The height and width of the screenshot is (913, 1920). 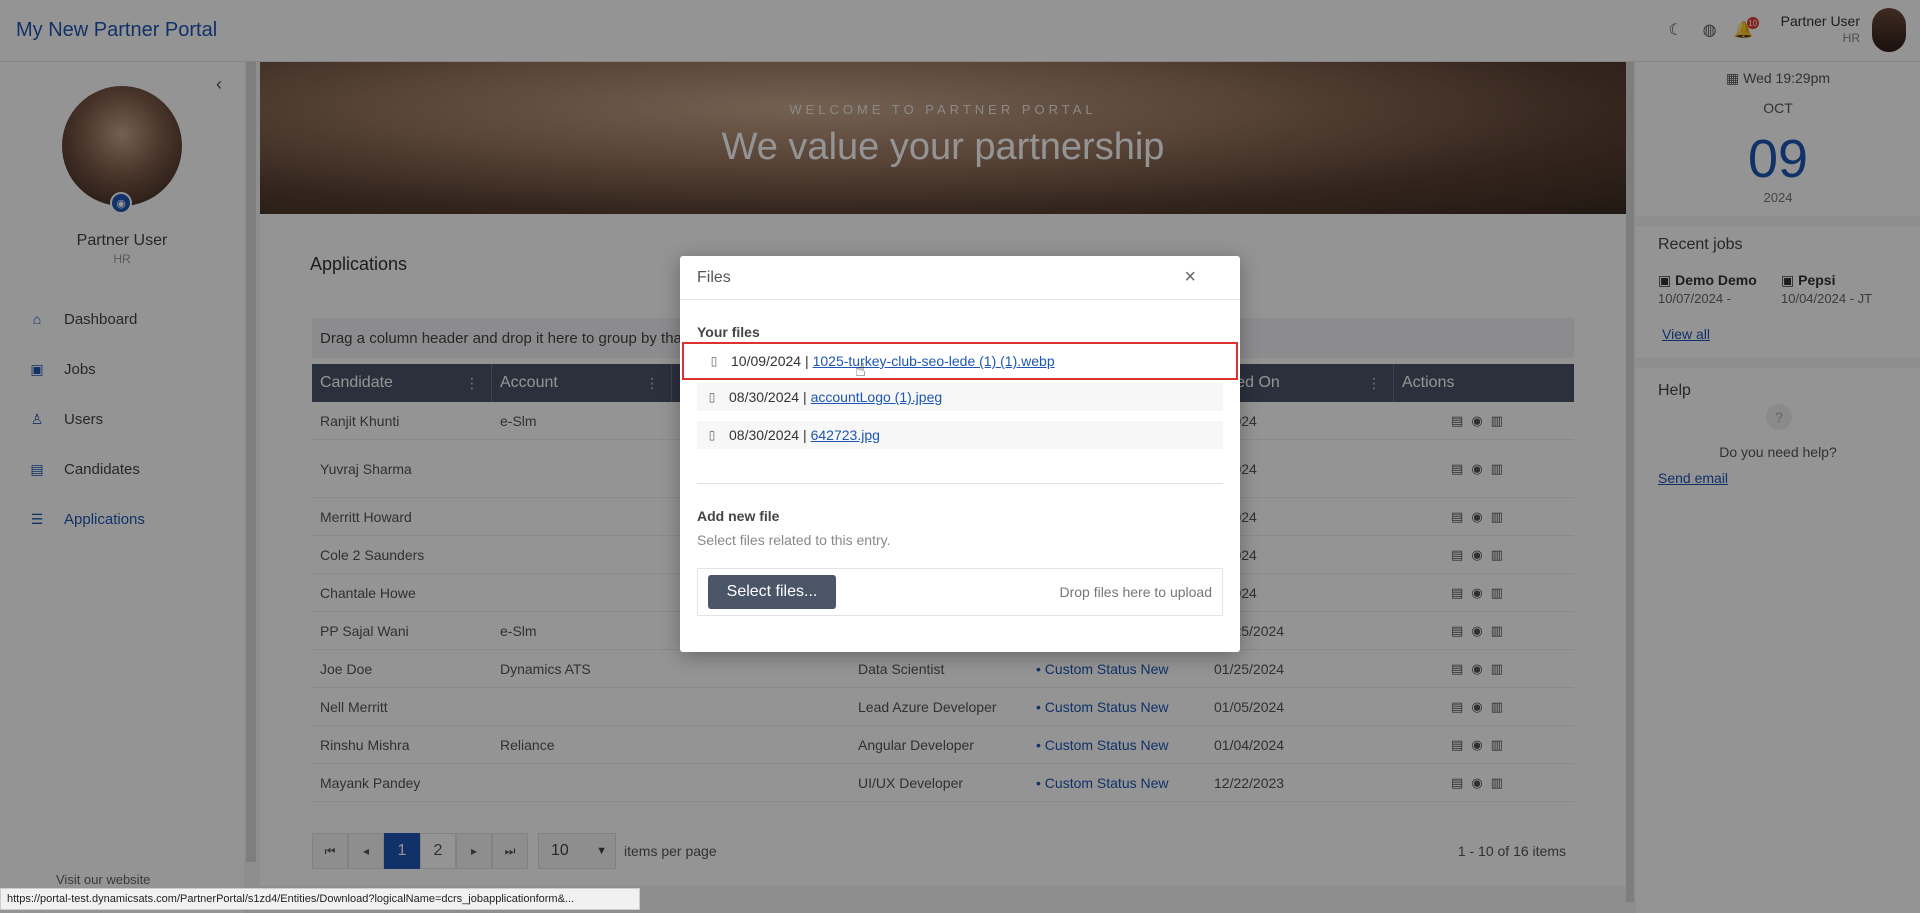 What do you see at coordinates (960, 397) in the screenshot?
I see `file-item: ▯ 08/30/2024 | accountLogo (1).jpeg` at bounding box center [960, 397].